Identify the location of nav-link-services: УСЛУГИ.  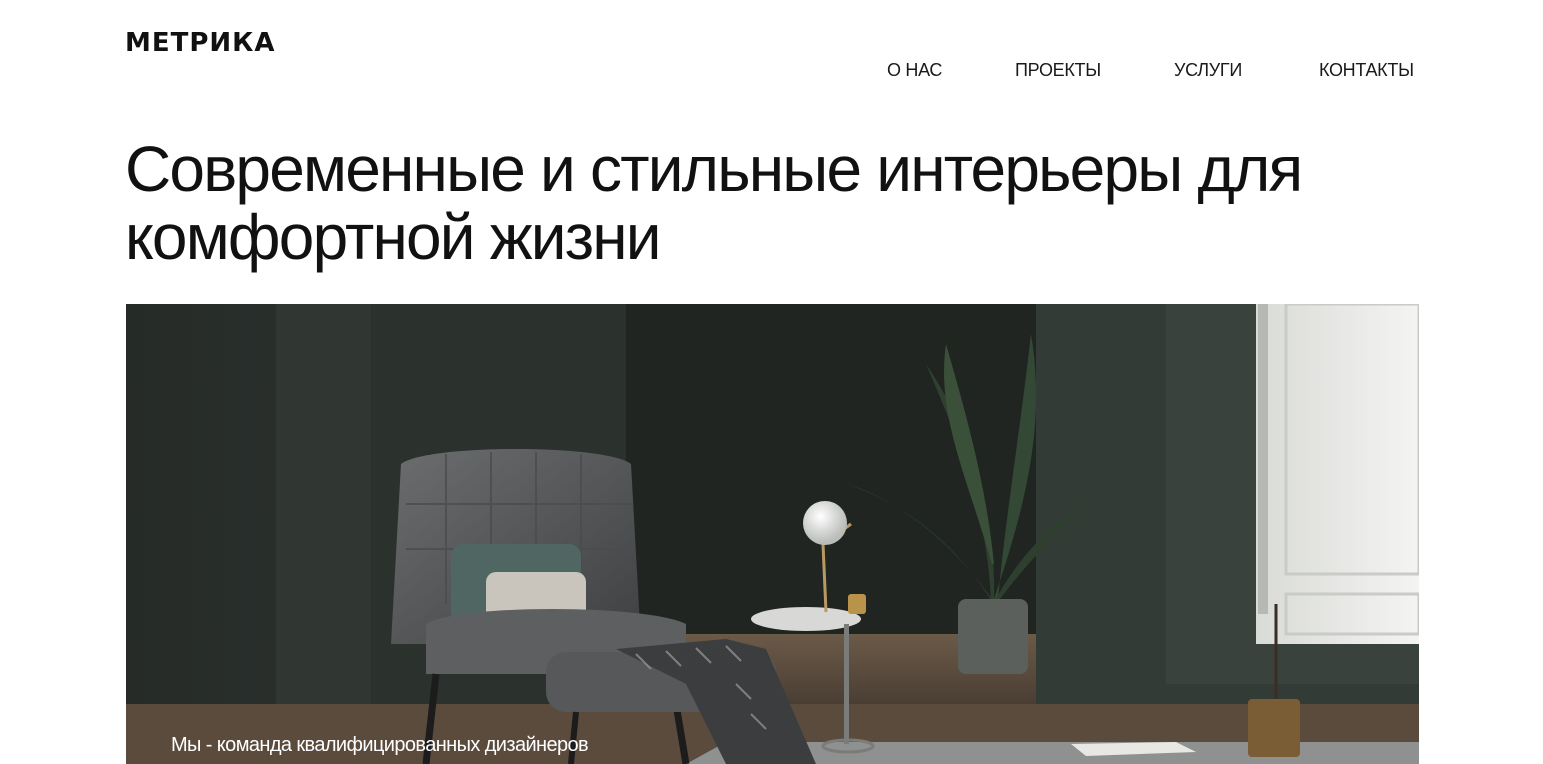
(1208, 70).